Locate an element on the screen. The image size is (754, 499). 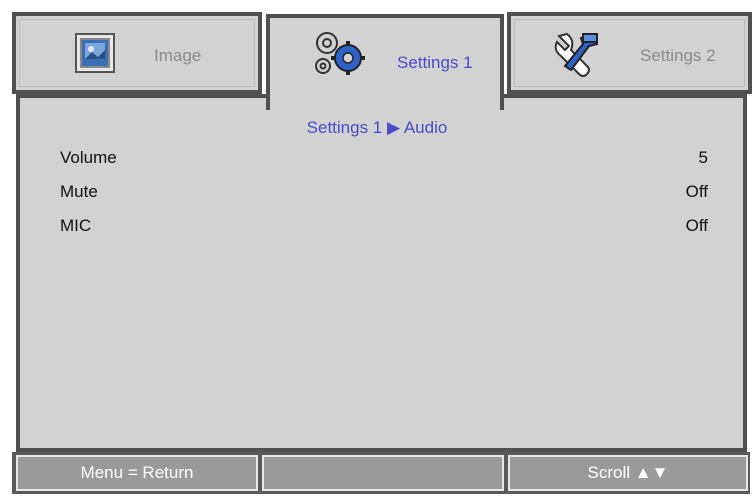
mute-value: Off is located at coordinates (696, 191).